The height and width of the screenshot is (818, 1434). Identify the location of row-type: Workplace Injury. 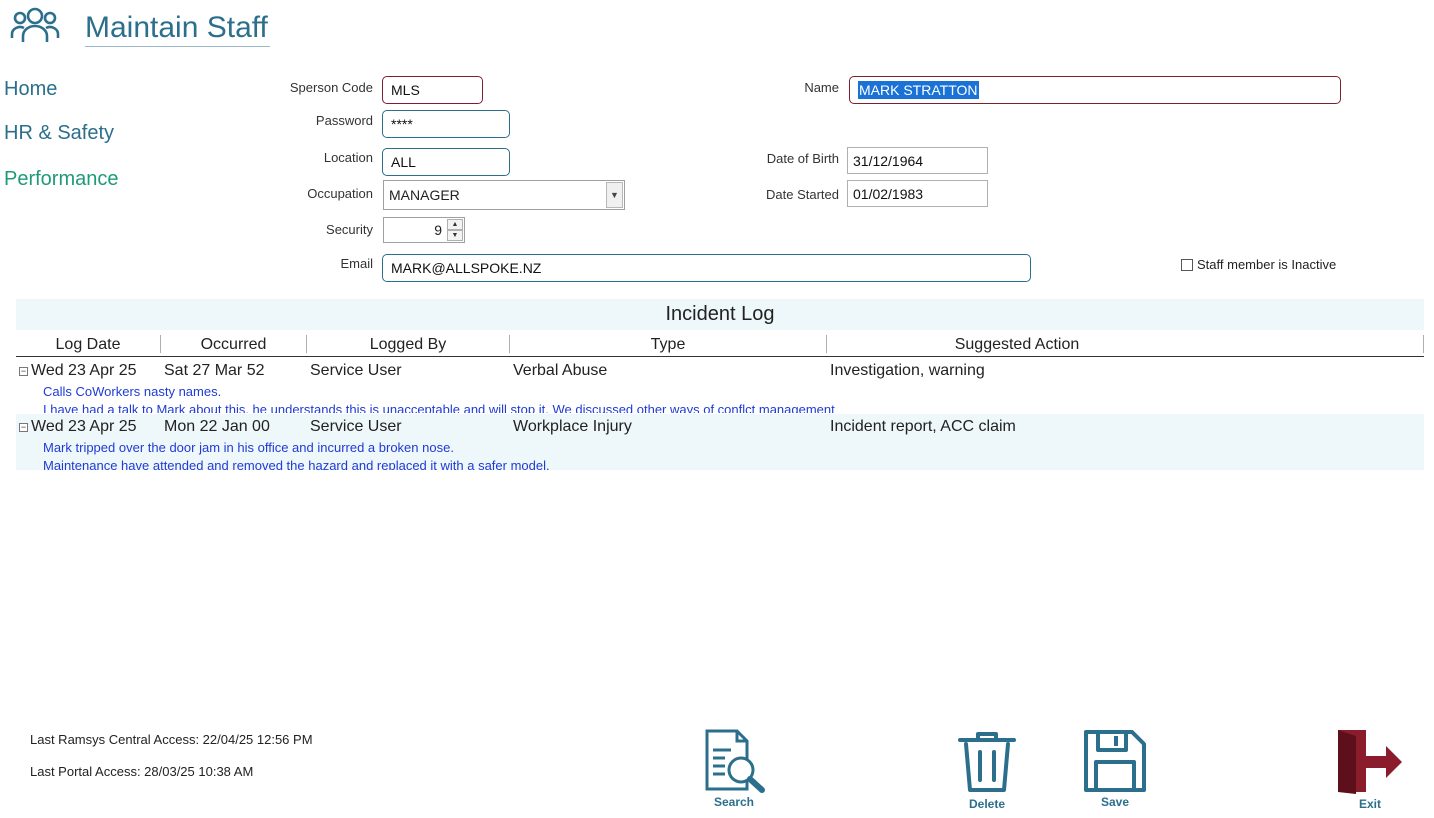
(572, 426).